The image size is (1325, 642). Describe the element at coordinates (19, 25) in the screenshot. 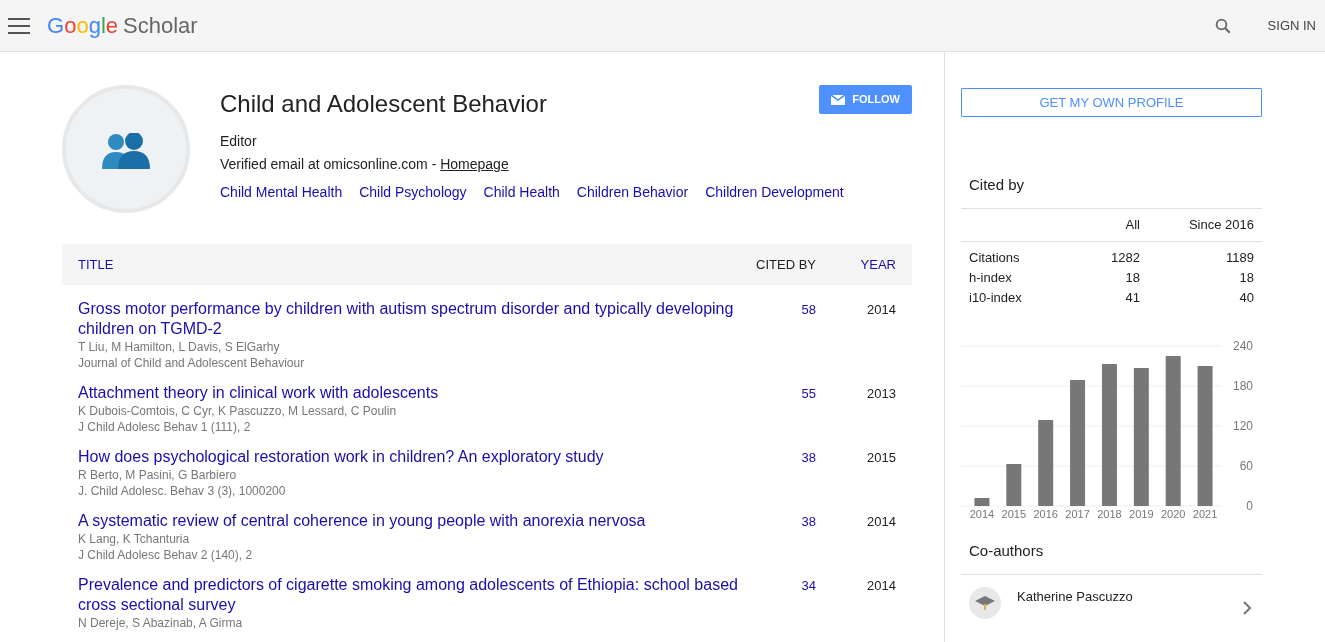

I see `menu-icon` at that location.